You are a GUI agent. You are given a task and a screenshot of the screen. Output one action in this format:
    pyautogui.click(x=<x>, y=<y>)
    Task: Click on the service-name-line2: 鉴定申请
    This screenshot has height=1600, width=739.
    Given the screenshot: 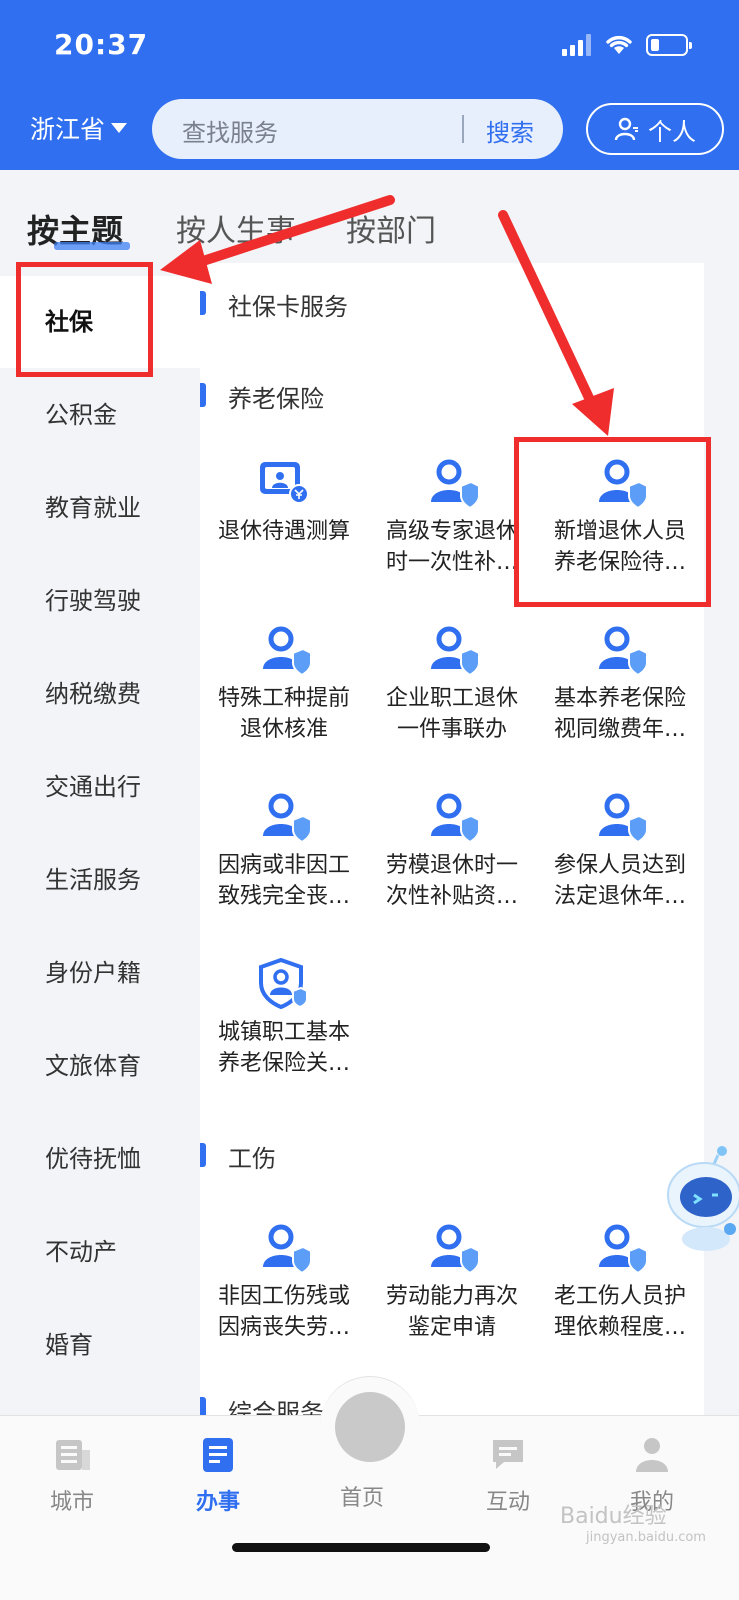 What is the action you would take?
    pyautogui.click(x=451, y=1327)
    